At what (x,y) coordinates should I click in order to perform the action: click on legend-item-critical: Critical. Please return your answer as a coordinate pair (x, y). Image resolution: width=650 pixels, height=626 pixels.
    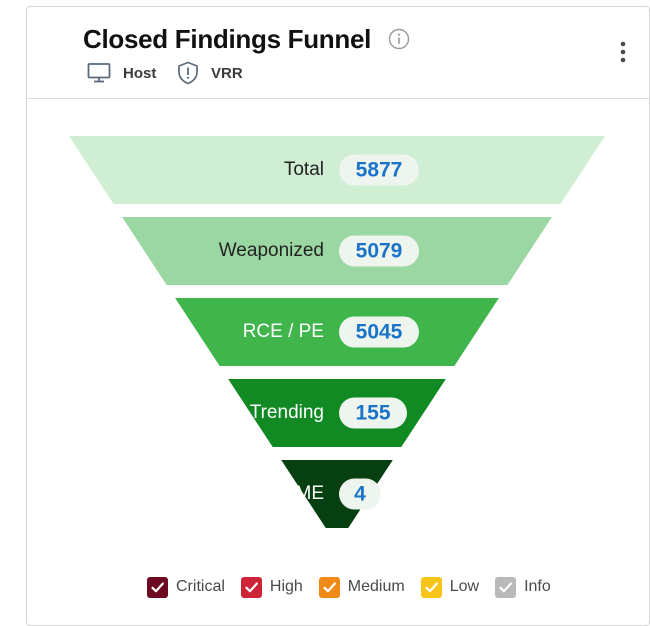
    Looking at the image, I should click on (186, 587).